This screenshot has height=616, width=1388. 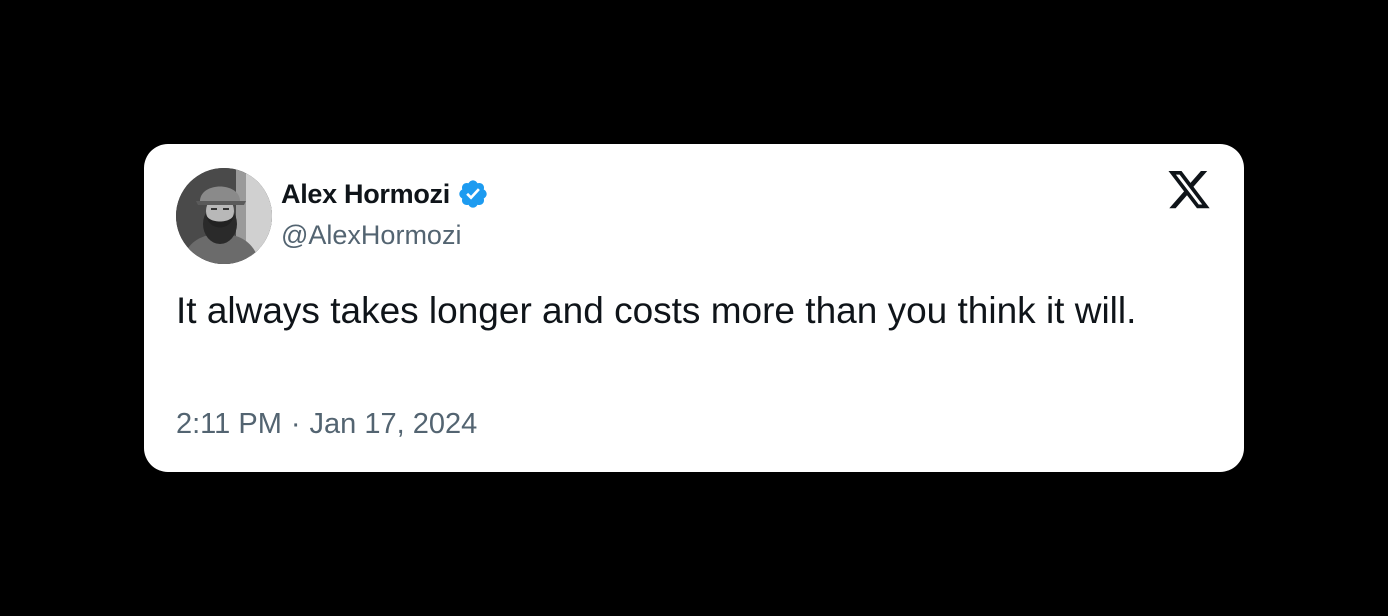 What do you see at coordinates (371, 235) in the screenshot?
I see `author-handle: @AlexHormozi` at bounding box center [371, 235].